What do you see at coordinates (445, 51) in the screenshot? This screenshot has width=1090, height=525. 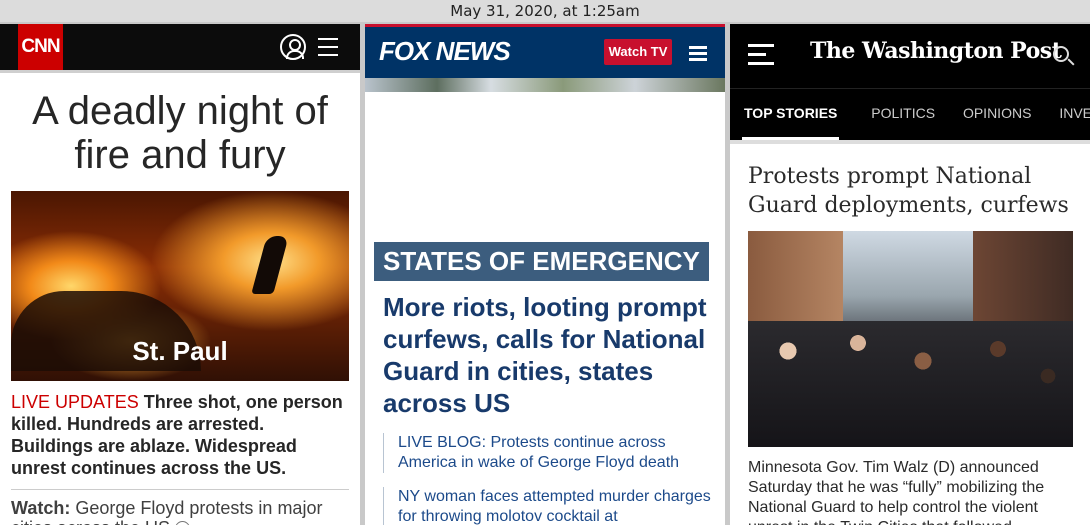 I see `fox-logo: FOX NEWS` at bounding box center [445, 51].